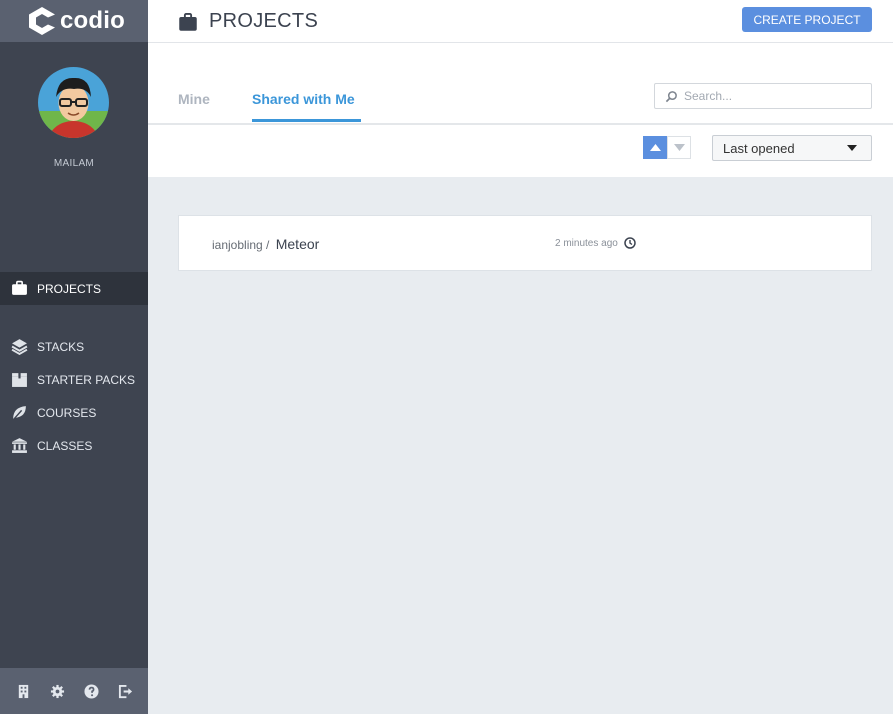 The width and height of the screenshot is (893, 714). I want to click on search-icon, so click(671, 96).